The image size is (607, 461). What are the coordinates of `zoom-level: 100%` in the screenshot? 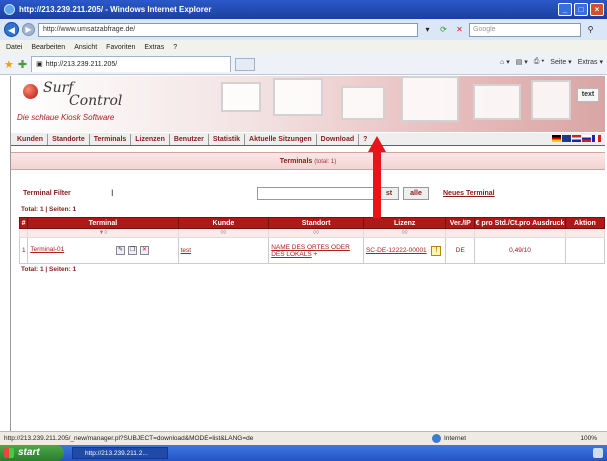 It's located at (588, 438).